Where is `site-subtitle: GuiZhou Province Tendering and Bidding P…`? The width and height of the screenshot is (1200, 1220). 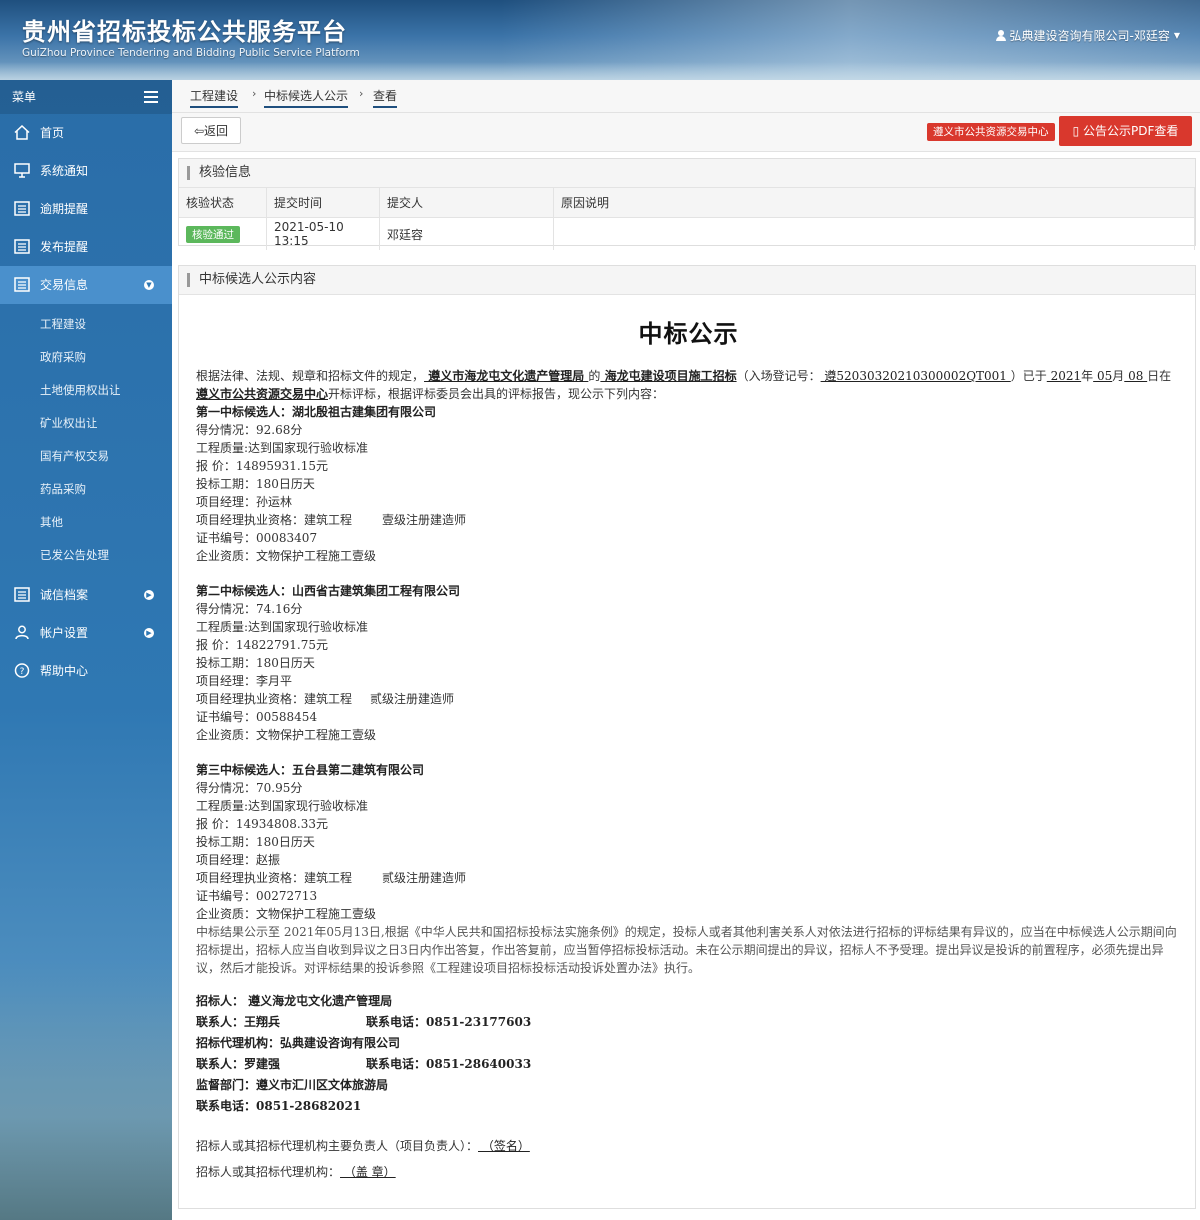 site-subtitle: GuiZhou Province Tendering and Bidding P… is located at coordinates (191, 53).